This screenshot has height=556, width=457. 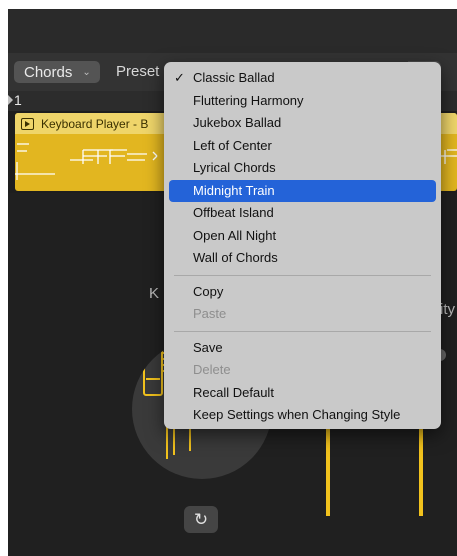 I want to click on menu-item: Lyrical Chords, so click(x=302, y=168).